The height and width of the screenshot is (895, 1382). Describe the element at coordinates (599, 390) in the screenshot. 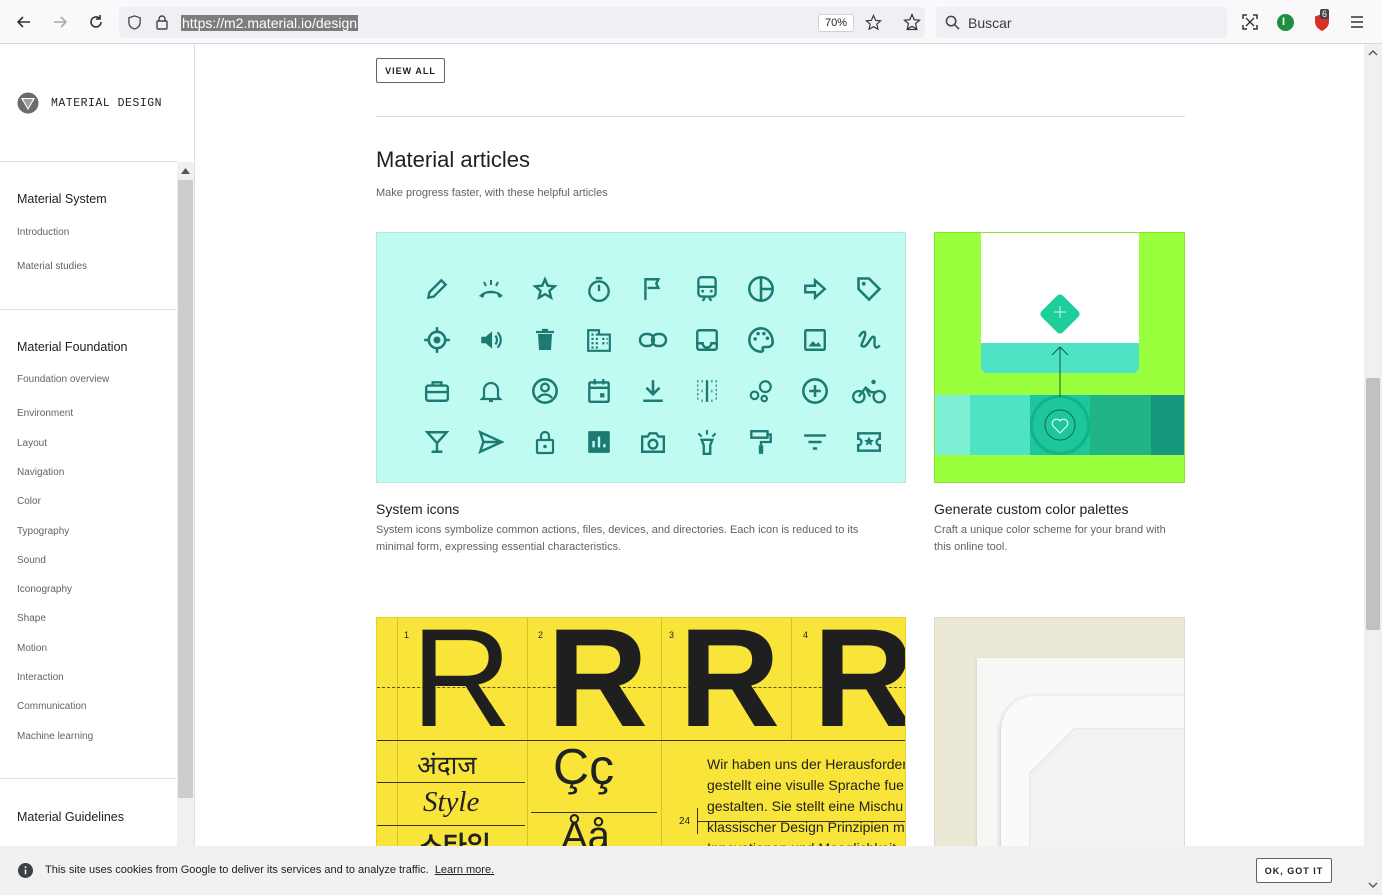

I see `event-icon` at that location.